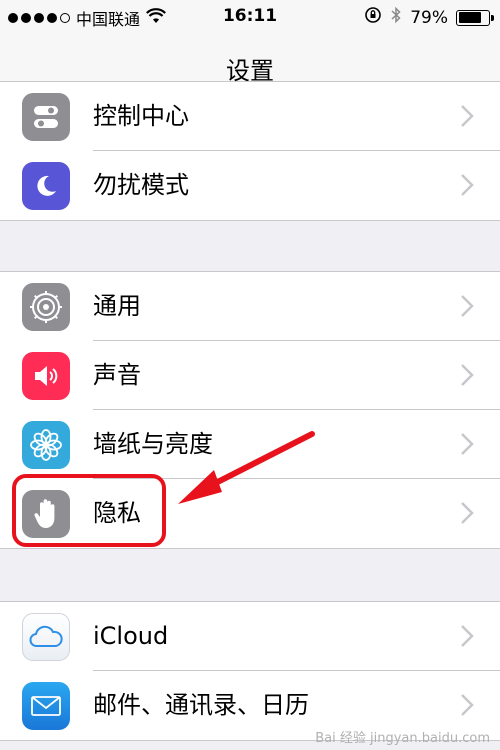  I want to click on orientation-lock-icon, so click(373, 17).